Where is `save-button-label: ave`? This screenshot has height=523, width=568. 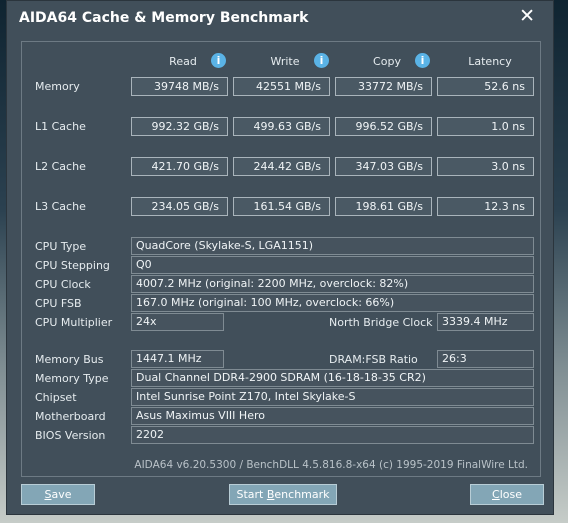 save-button-label: ave is located at coordinates (61, 494).